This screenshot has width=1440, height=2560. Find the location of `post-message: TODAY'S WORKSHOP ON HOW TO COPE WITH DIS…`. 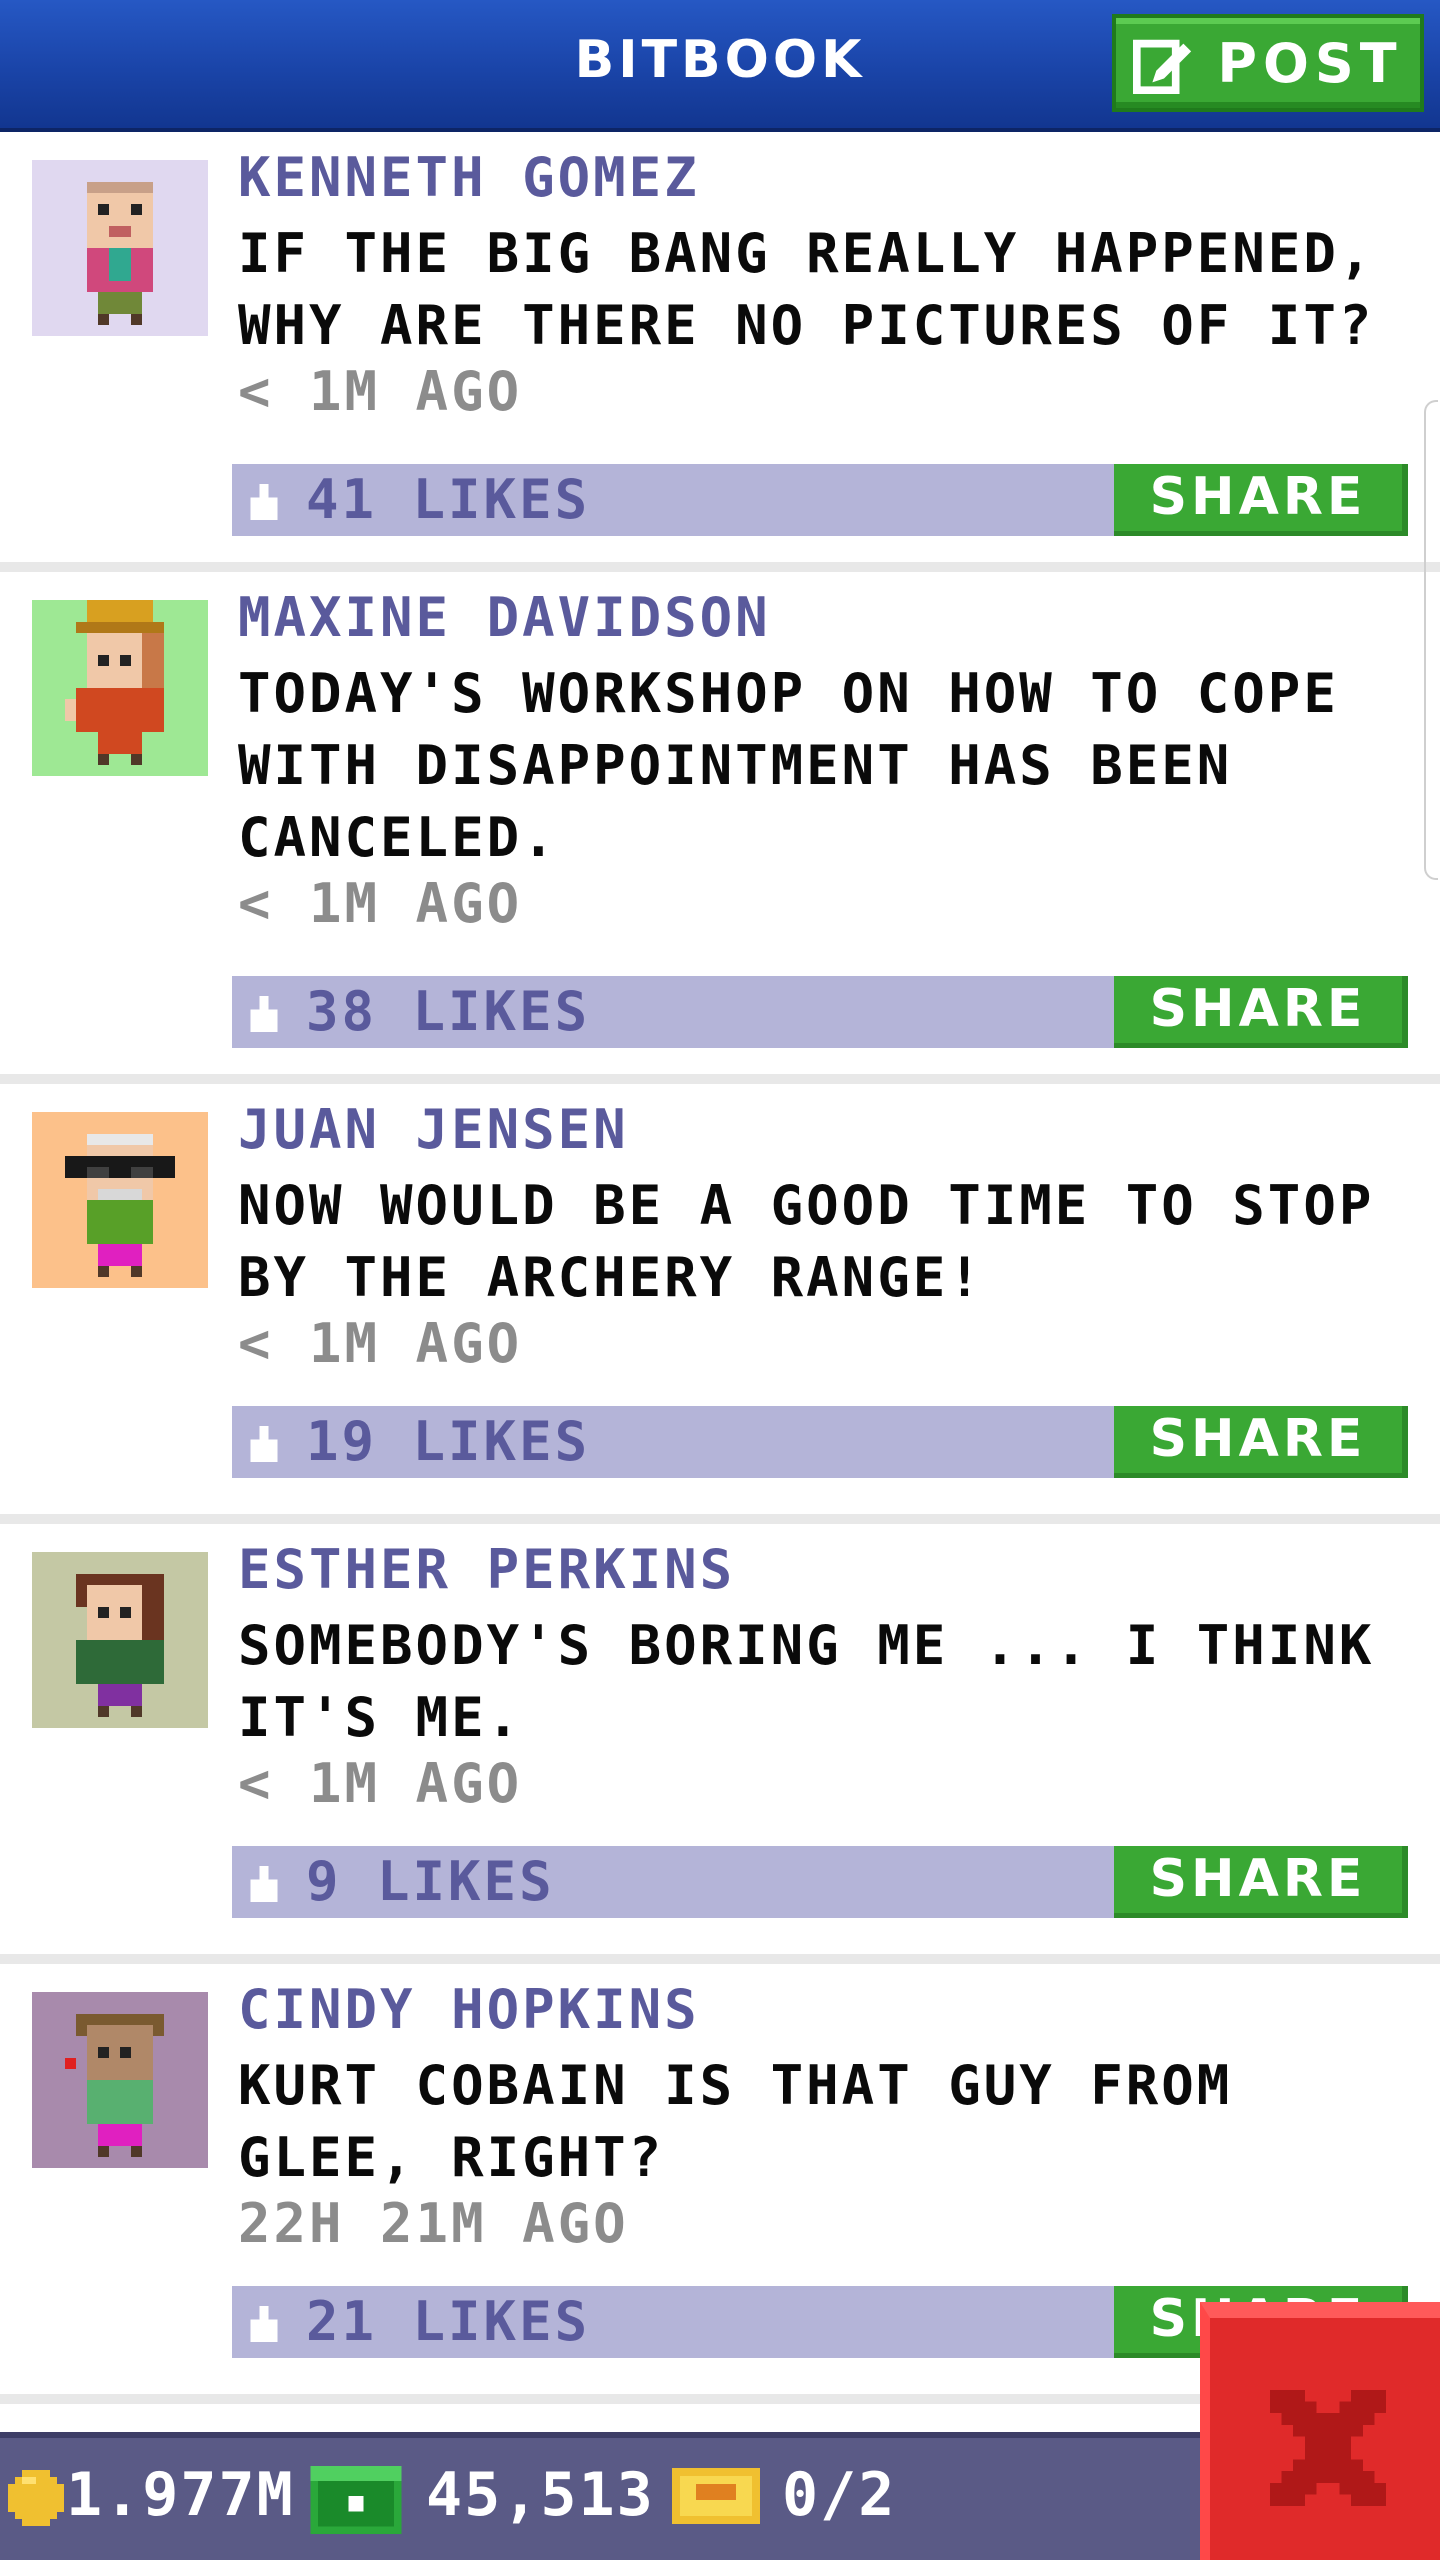

post-message: TODAY'S WORKSHOP ON HOW TO COPE WITH DIS… is located at coordinates (788, 765).